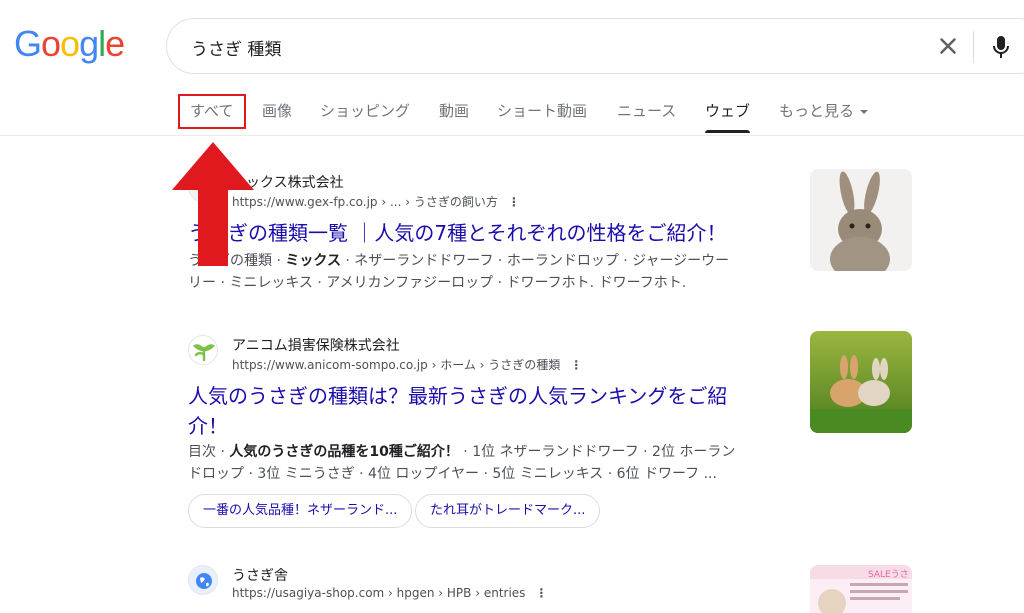 Image resolution: width=1024 pixels, height=613 pixels. I want to click on snippet-text: · ネザーランドドワーフ · ホーランドロップ · ジャージーウー, so click(535, 261).